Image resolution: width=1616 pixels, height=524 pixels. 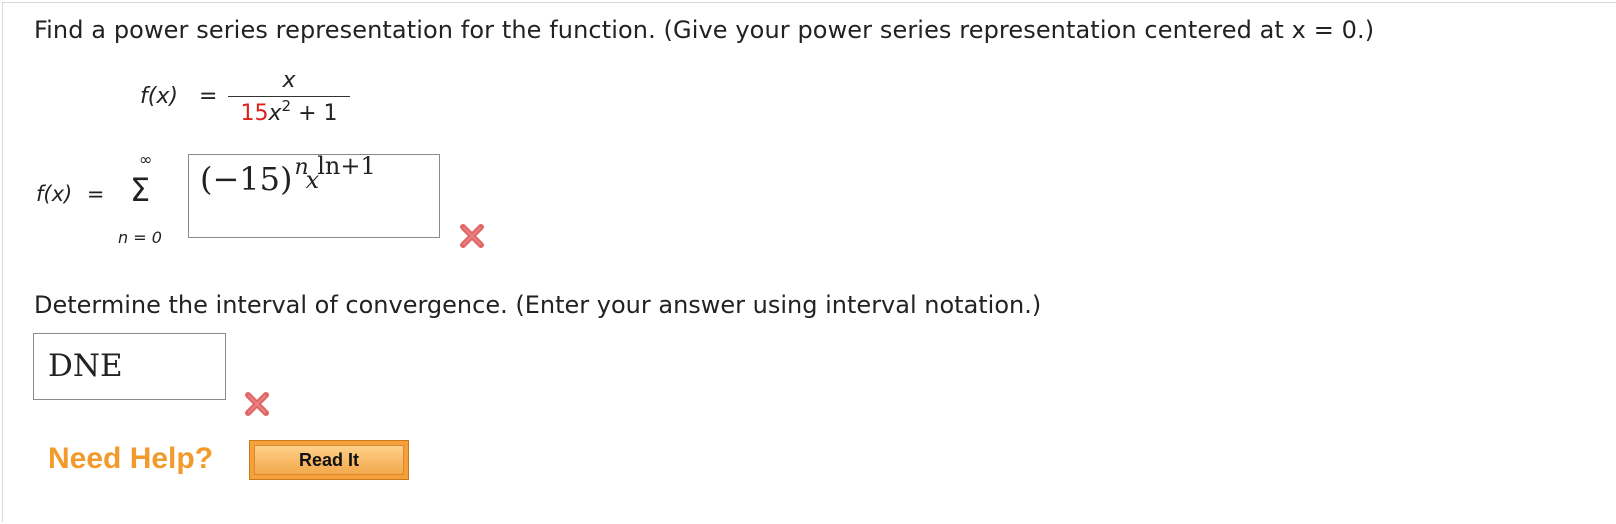 What do you see at coordinates (131, 458) in the screenshot?
I see `need-help-label: Need Help?` at bounding box center [131, 458].